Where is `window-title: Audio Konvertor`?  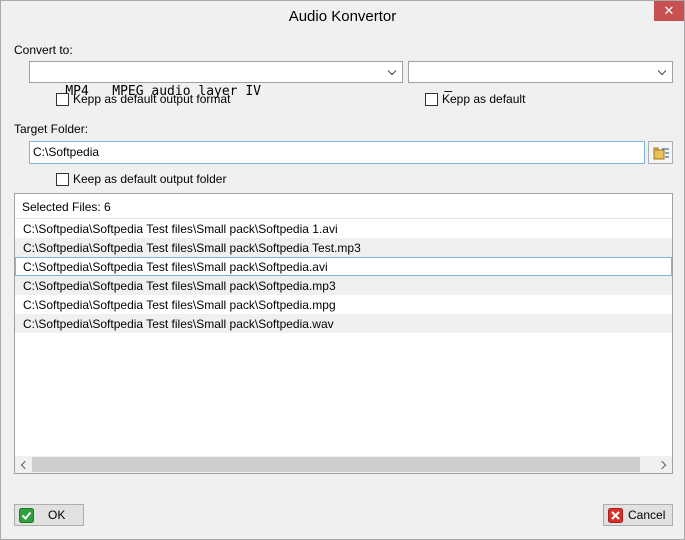
window-title: Audio Konvertor is located at coordinates (342, 16).